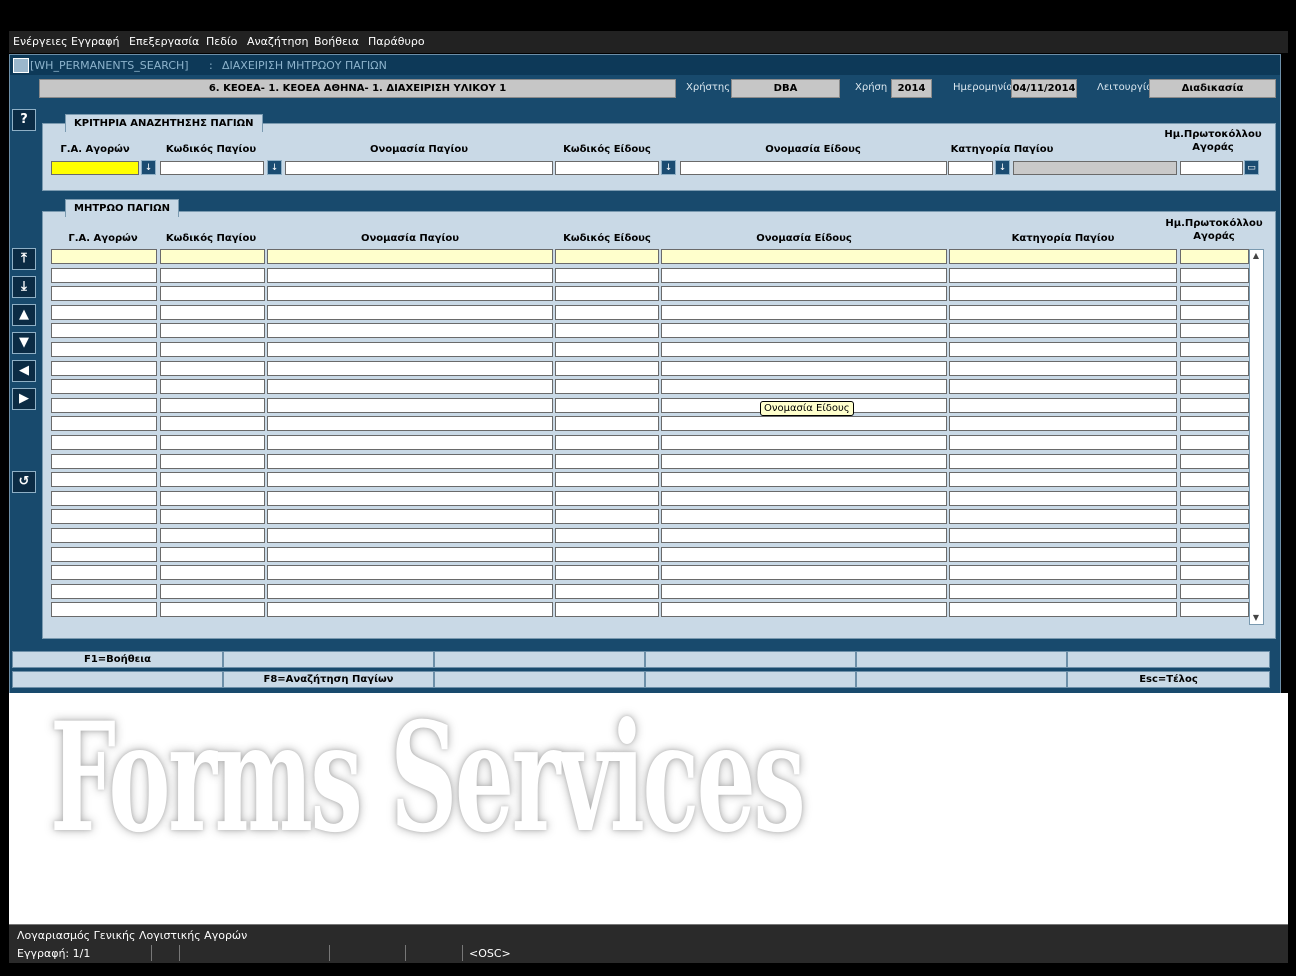 This screenshot has height=976, width=1296. I want to click on search-itemcode-input, so click(607, 168).